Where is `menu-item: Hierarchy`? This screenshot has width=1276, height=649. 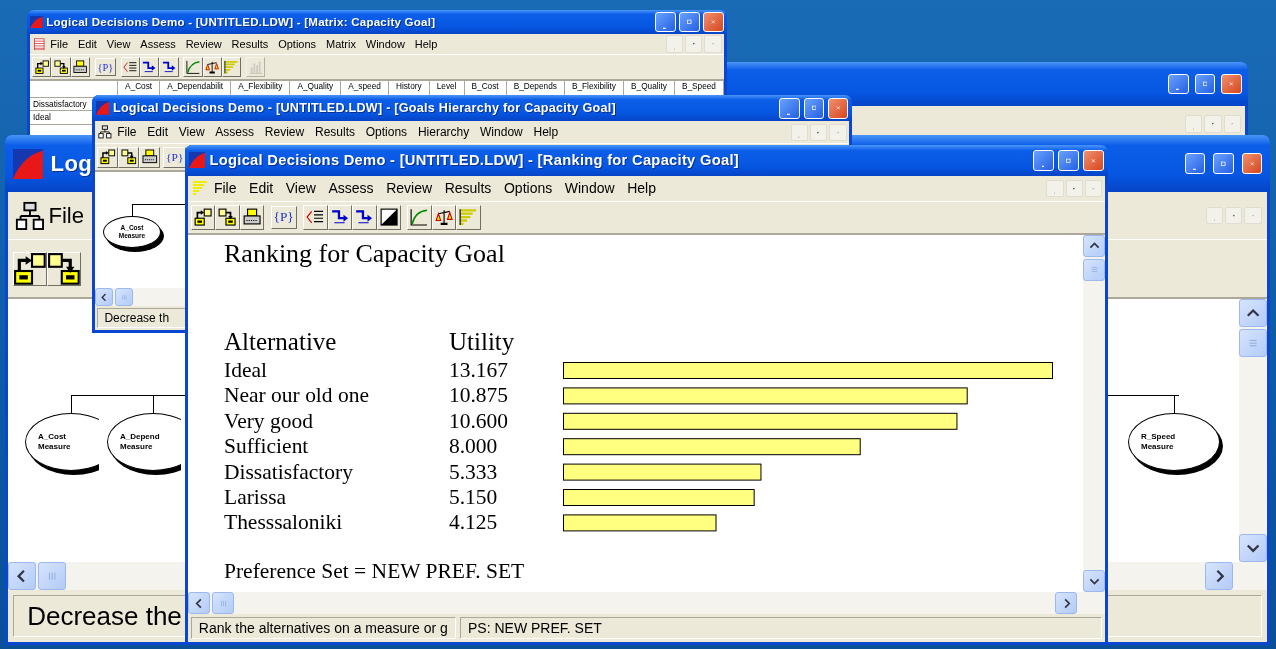 menu-item: Hierarchy is located at coordinates (443, 132).